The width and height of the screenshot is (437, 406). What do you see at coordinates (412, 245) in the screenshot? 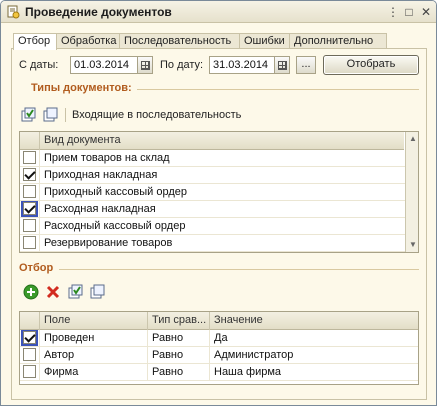
I see `scroll-down-icon: ▼` at bounding box center [412, 245].